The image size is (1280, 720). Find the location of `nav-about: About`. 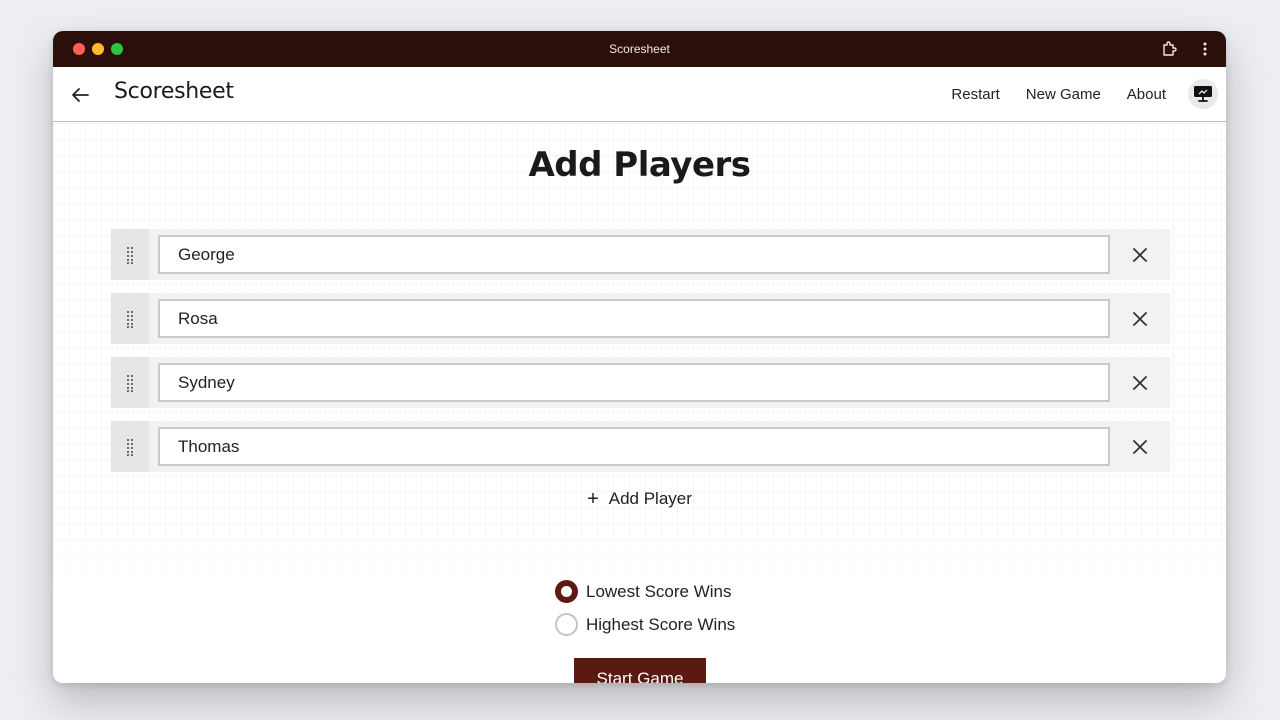

nav-about: About is located at coordinates (1146, 94).